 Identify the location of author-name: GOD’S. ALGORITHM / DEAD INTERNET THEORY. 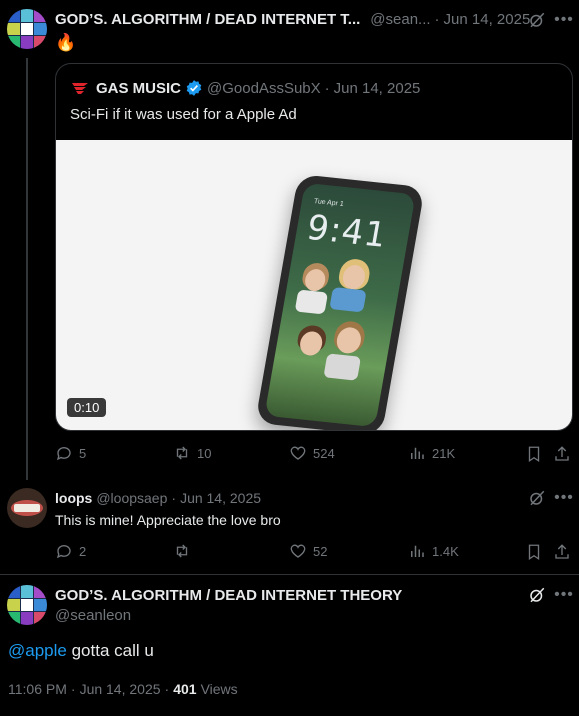
(228, 595).